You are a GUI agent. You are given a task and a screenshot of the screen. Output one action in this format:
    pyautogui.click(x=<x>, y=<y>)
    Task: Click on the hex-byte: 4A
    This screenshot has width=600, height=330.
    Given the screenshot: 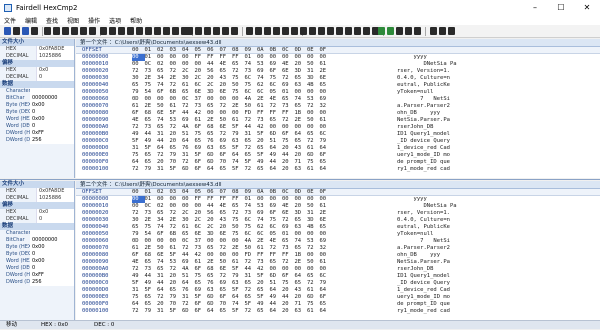 What is the action you would take?
    pyautogui.click(x=251, y=99)
    